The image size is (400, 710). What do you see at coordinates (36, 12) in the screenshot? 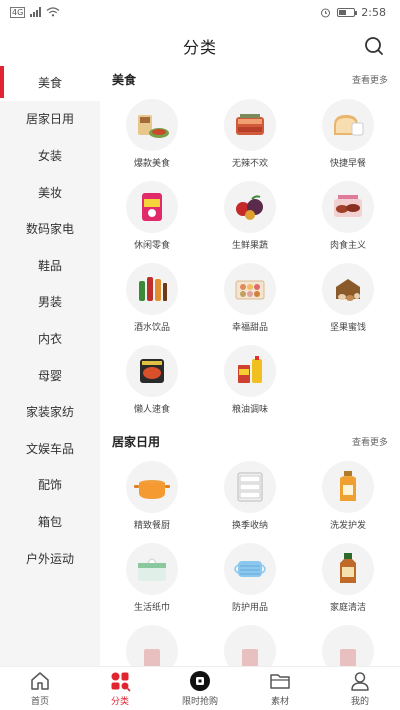
I see `signal-icon` at bounding box center [36, 12].